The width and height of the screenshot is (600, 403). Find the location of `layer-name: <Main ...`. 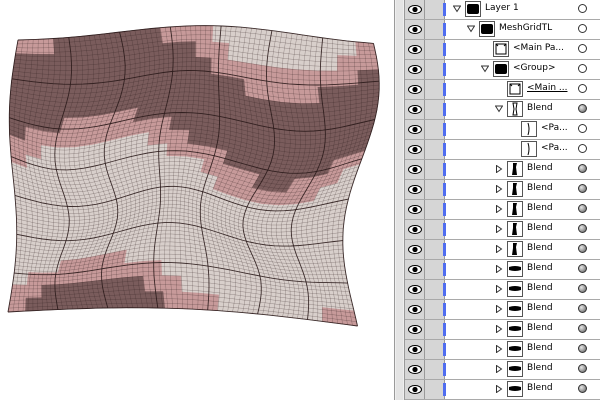

layer-name: <Main ... is located at coordinates (547, 88).